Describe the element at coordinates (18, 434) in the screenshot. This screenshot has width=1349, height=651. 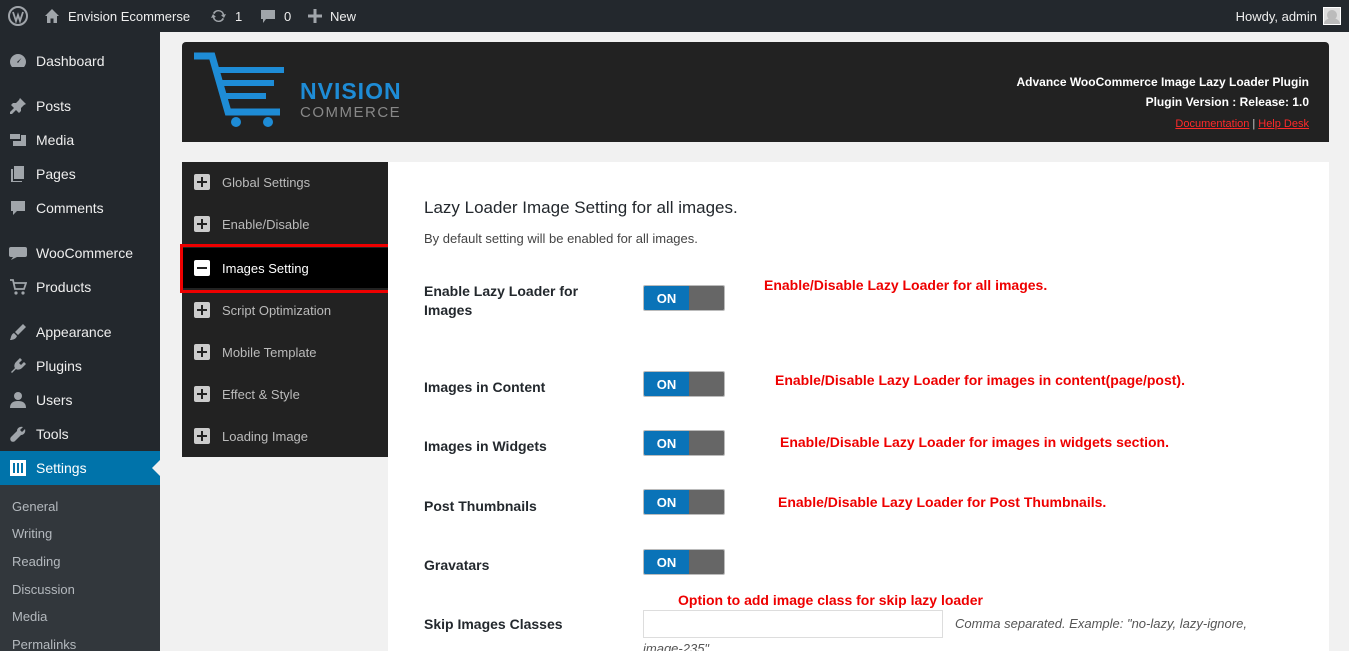
I see `wrench-icon` at that location.